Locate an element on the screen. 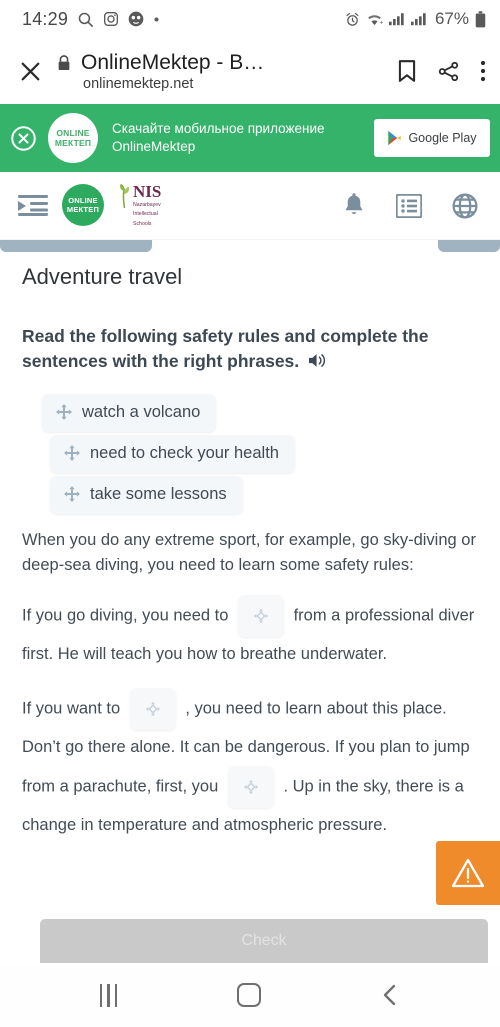  speaker-icon is located at coordinates (317, 363).